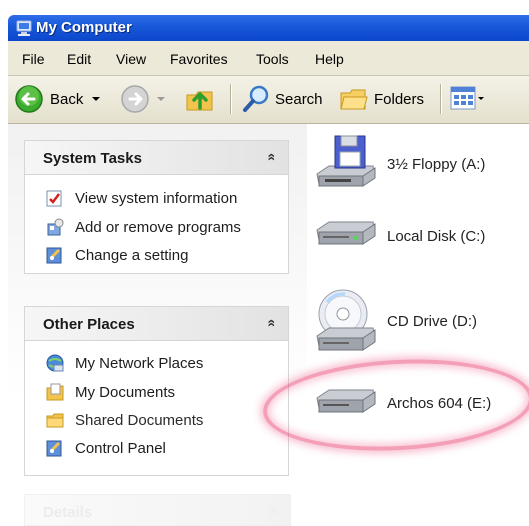 The width and height of the screenshot is (529, 526). I want to click on menu-favorites: Favorites, so click(199, 59).